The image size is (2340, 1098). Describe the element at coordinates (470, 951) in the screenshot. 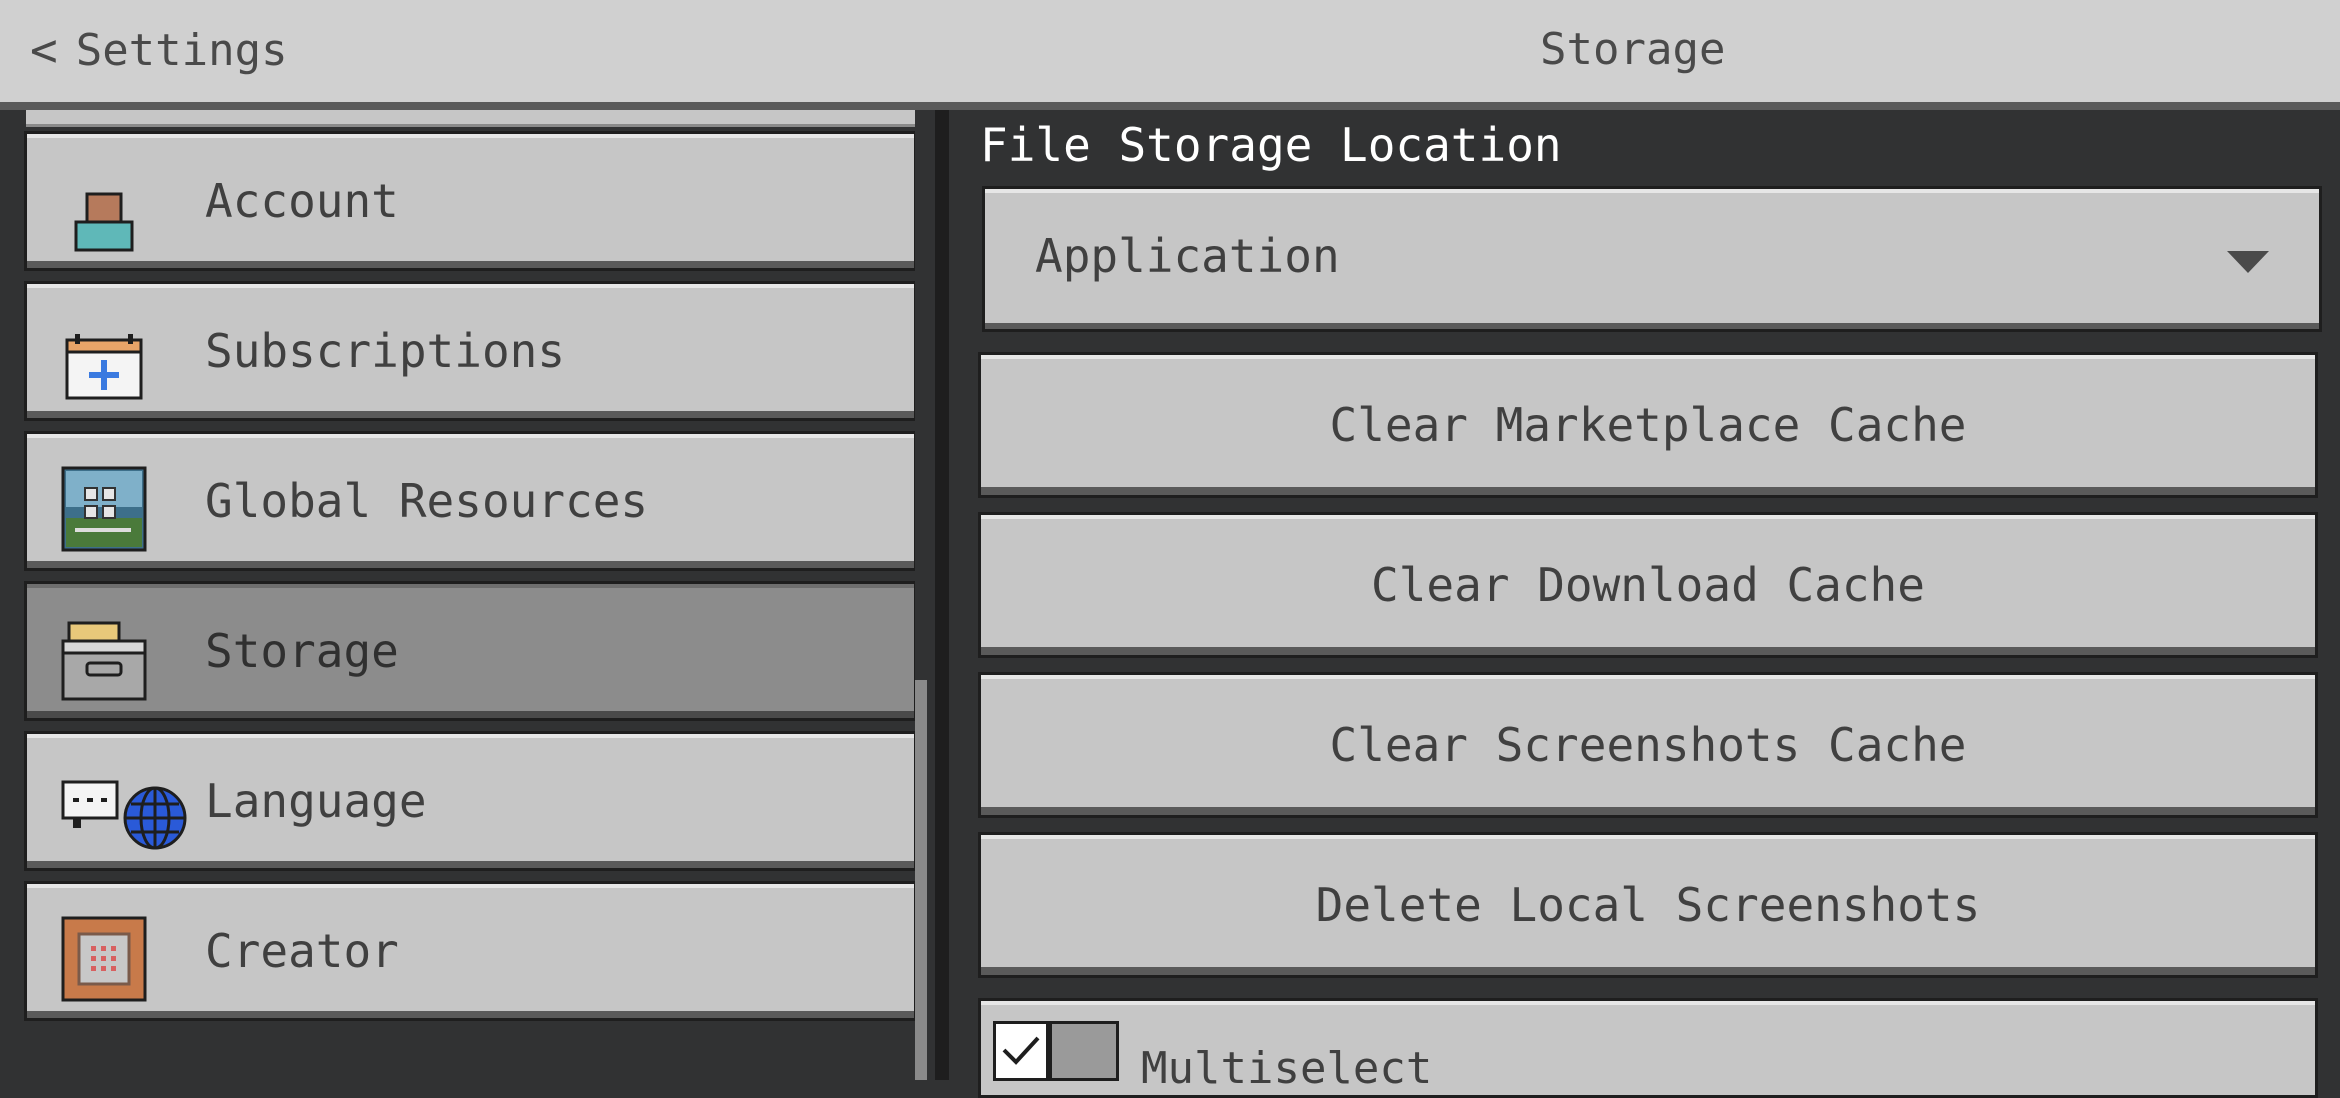

I see `sidebar-item-creator: Creator` at that location.